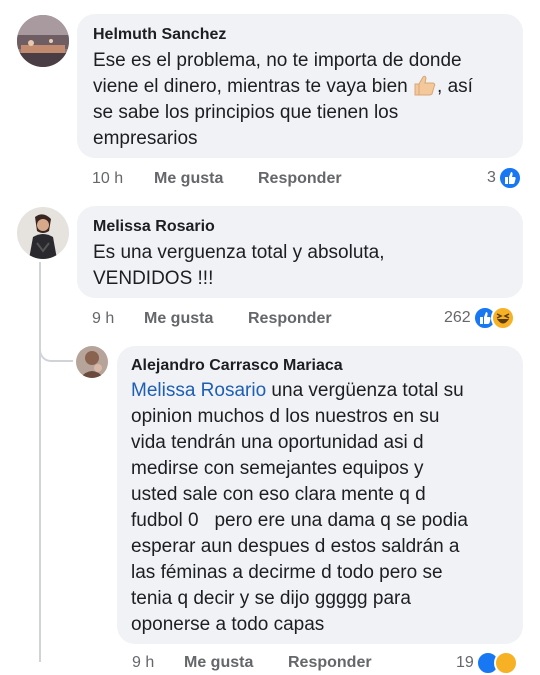 The width and height of the screenshot is (540, 675). Describe the element at coordinates (320, 366) in the screenshot. I see `comment-author: Alejandro Carrasco Mariaca` at that location.